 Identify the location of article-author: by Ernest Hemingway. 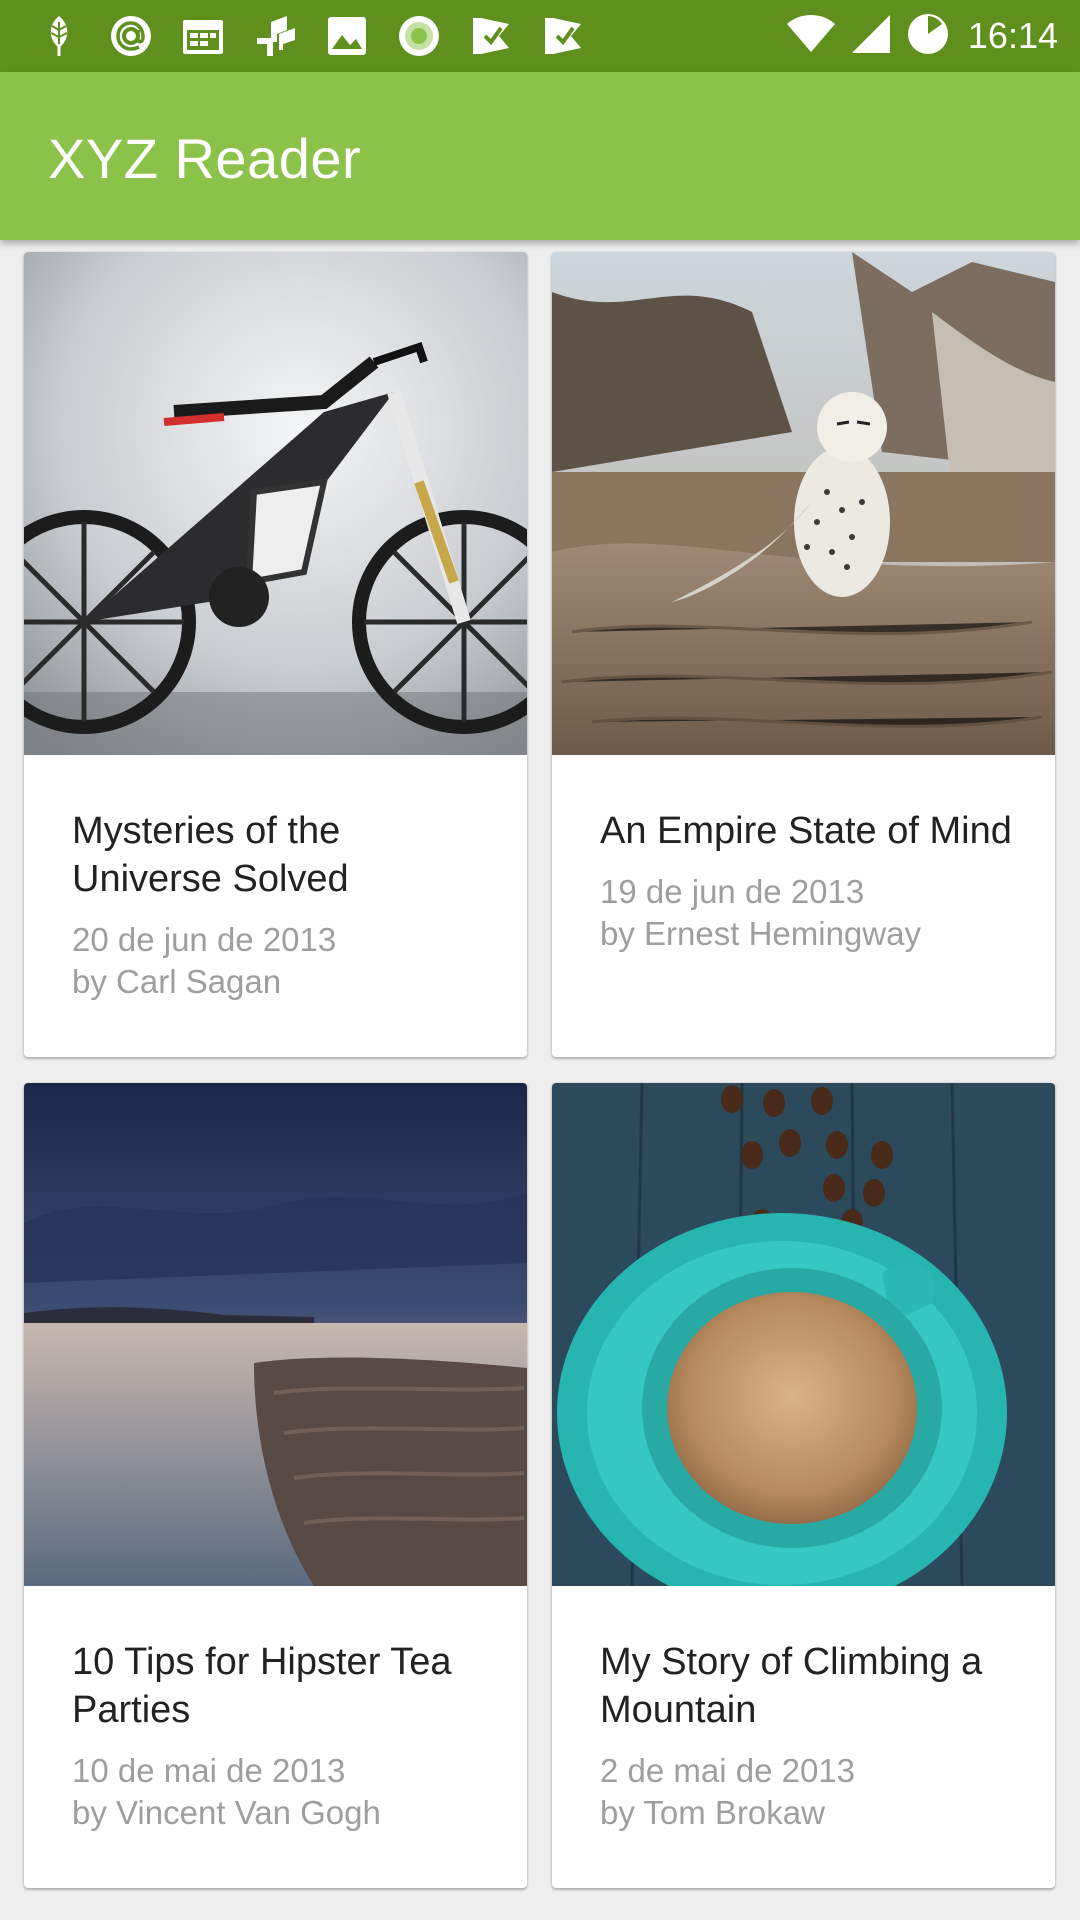
(760, 933).